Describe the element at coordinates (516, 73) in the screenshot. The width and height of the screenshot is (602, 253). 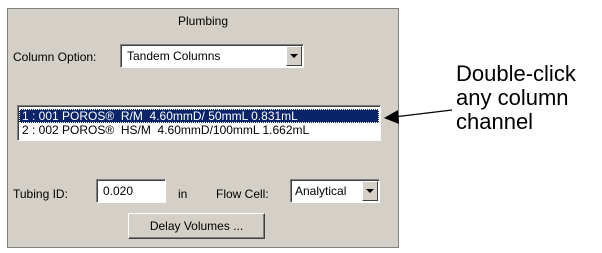
I see `callout-line-1: Double-click` at that location.